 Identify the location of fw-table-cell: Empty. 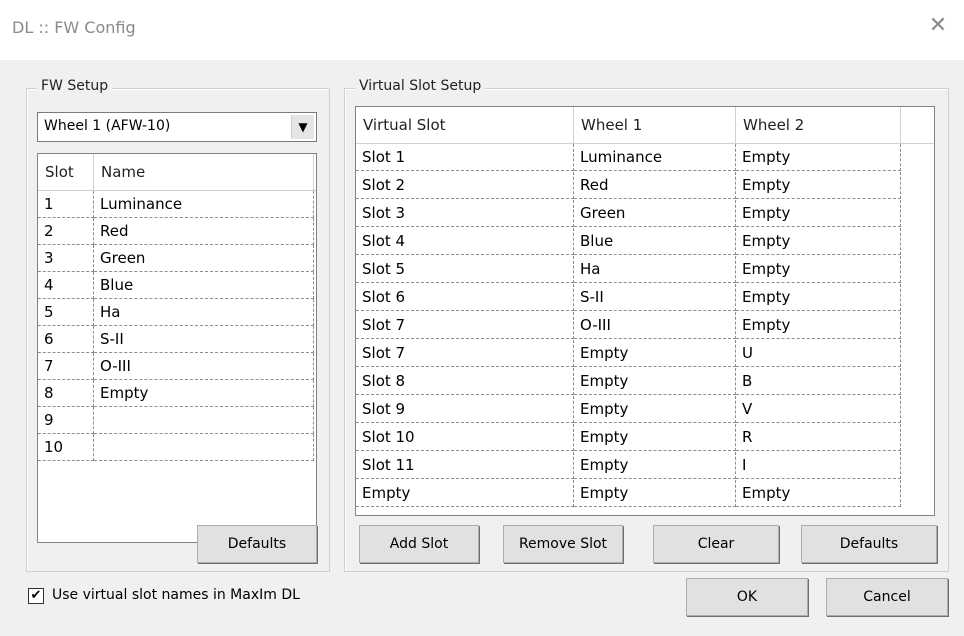
(204, 393).